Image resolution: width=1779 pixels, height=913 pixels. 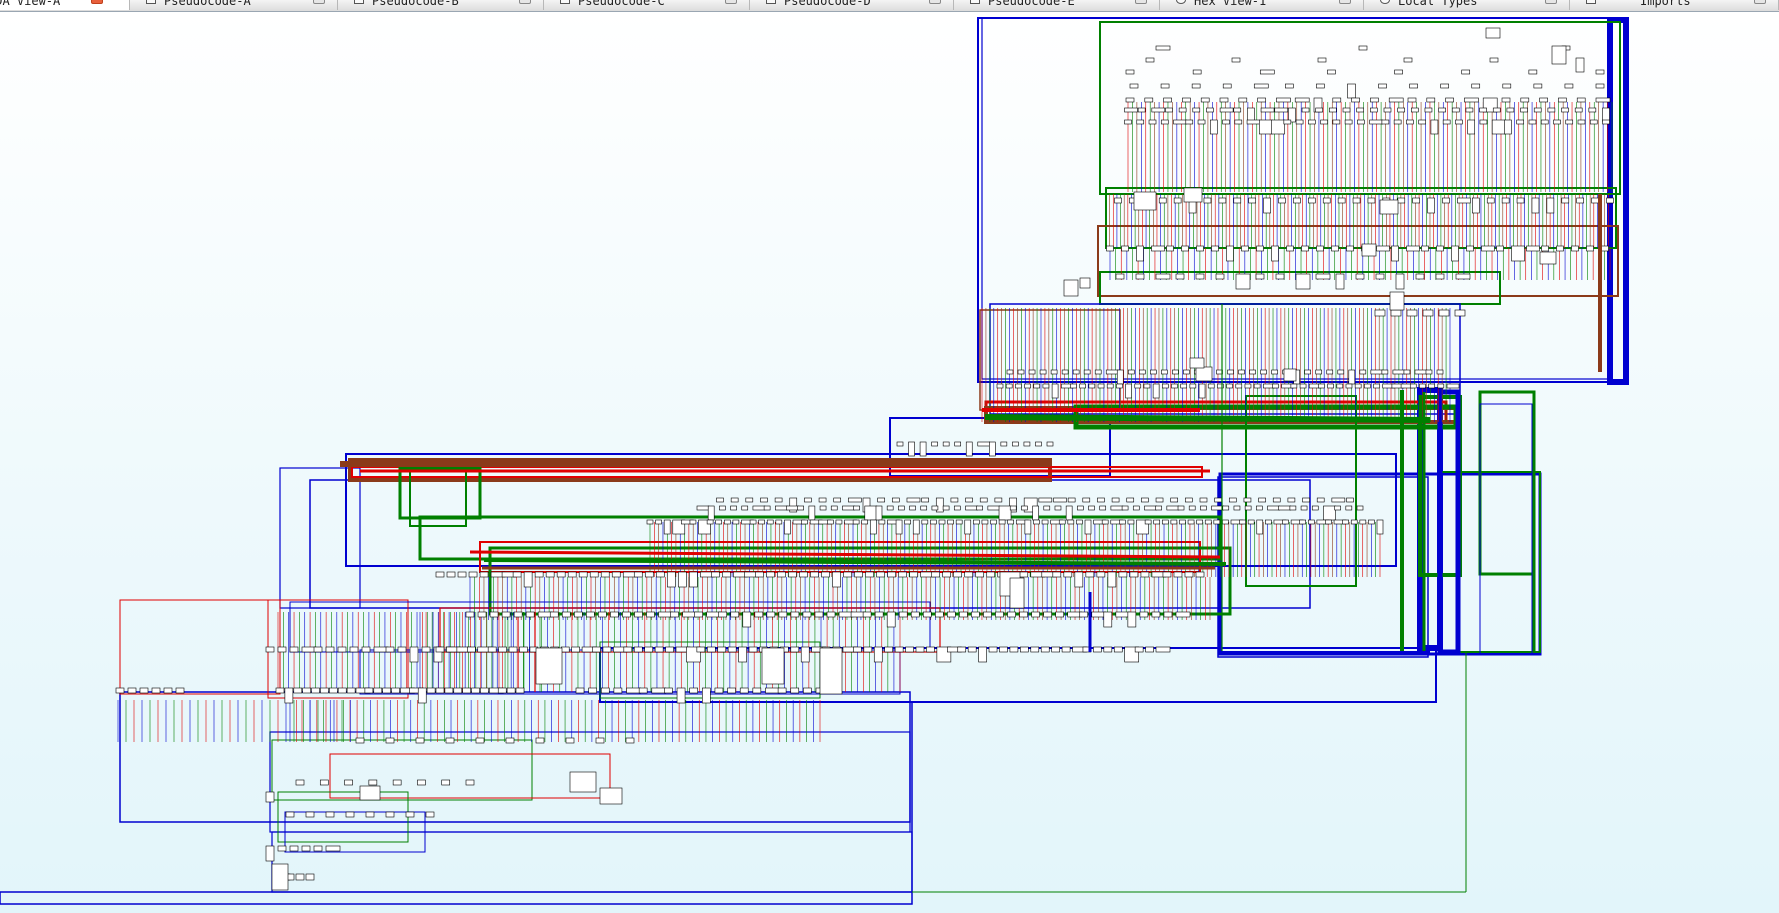 I want to click on close-icon, so click(x=97, y=2).